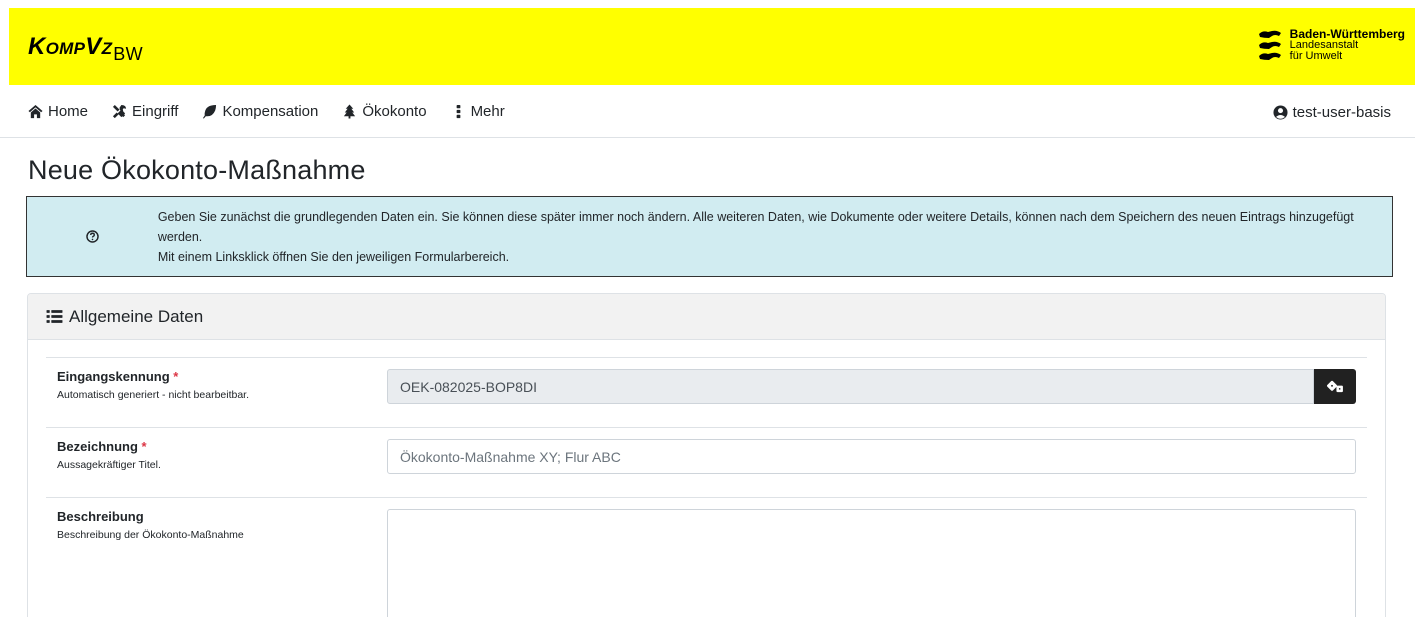 The height and width of the screenshot is (617, 1415). I want to click on question-circle-icon, so click(92, 236).